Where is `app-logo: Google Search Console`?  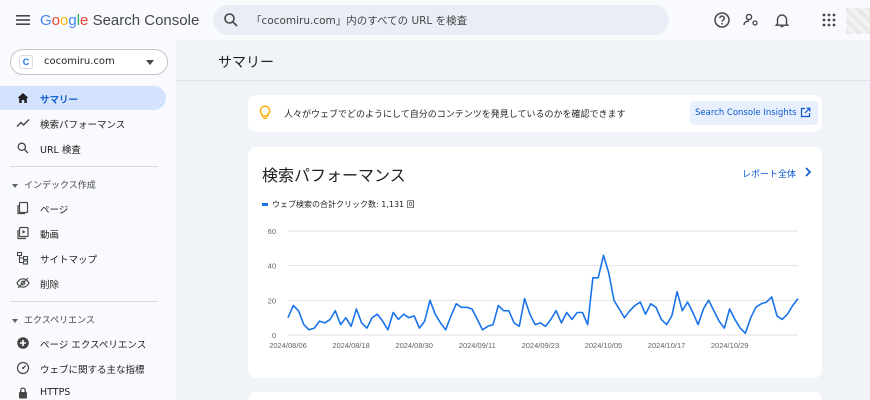 app-logo: Google Search Console is located at coordinates (119, 20).